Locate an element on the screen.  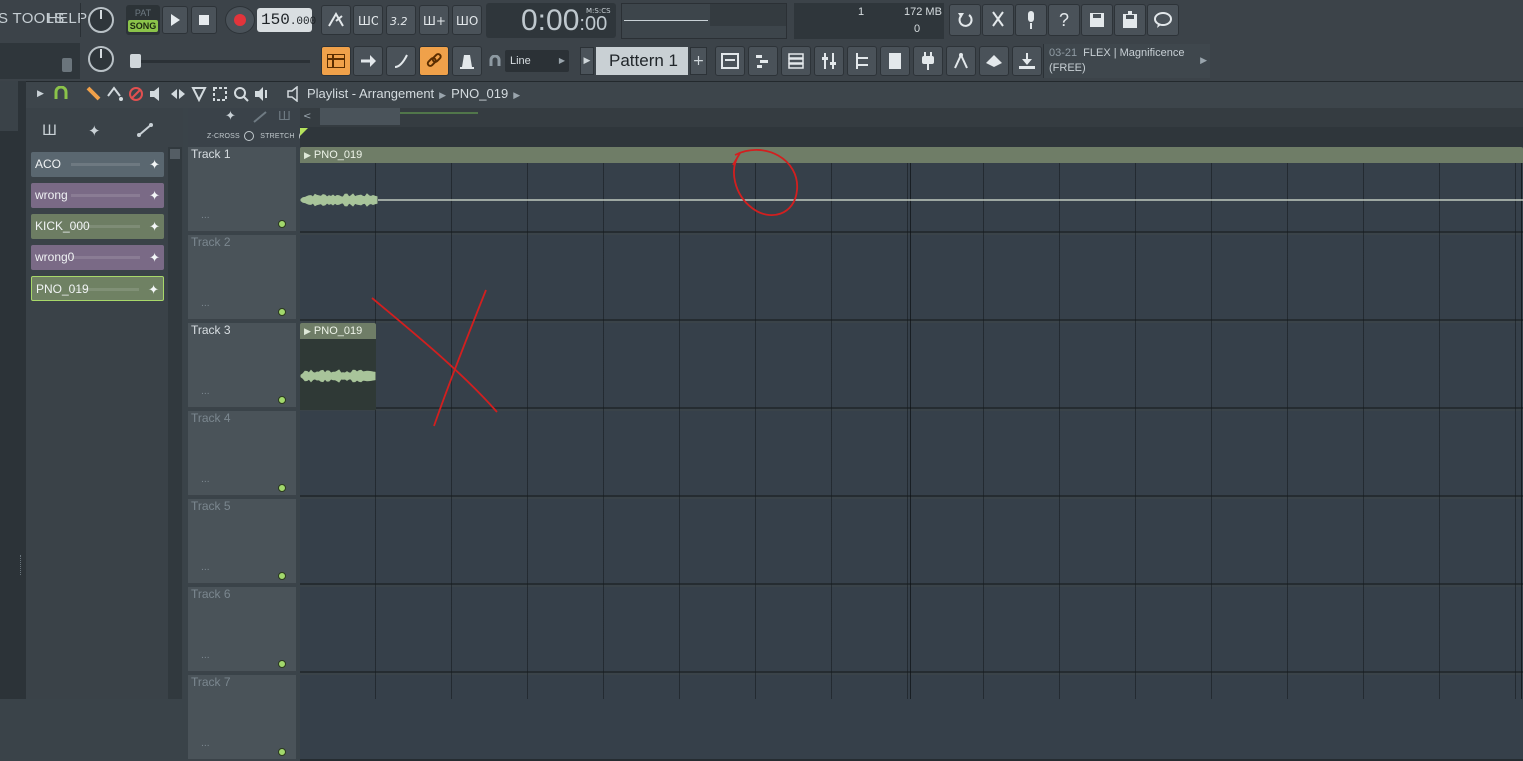
playlist-view-button is located at coordinates (336, 61).